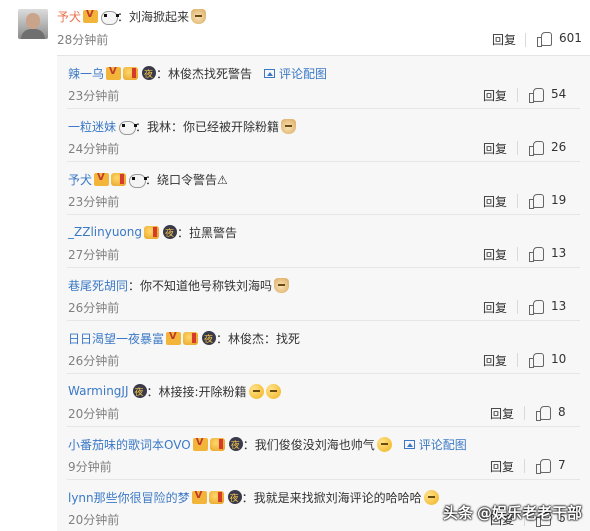 This screenshot has width=590, height=531. I want to click on username: 巷尾死胡同, so click(98, 285).